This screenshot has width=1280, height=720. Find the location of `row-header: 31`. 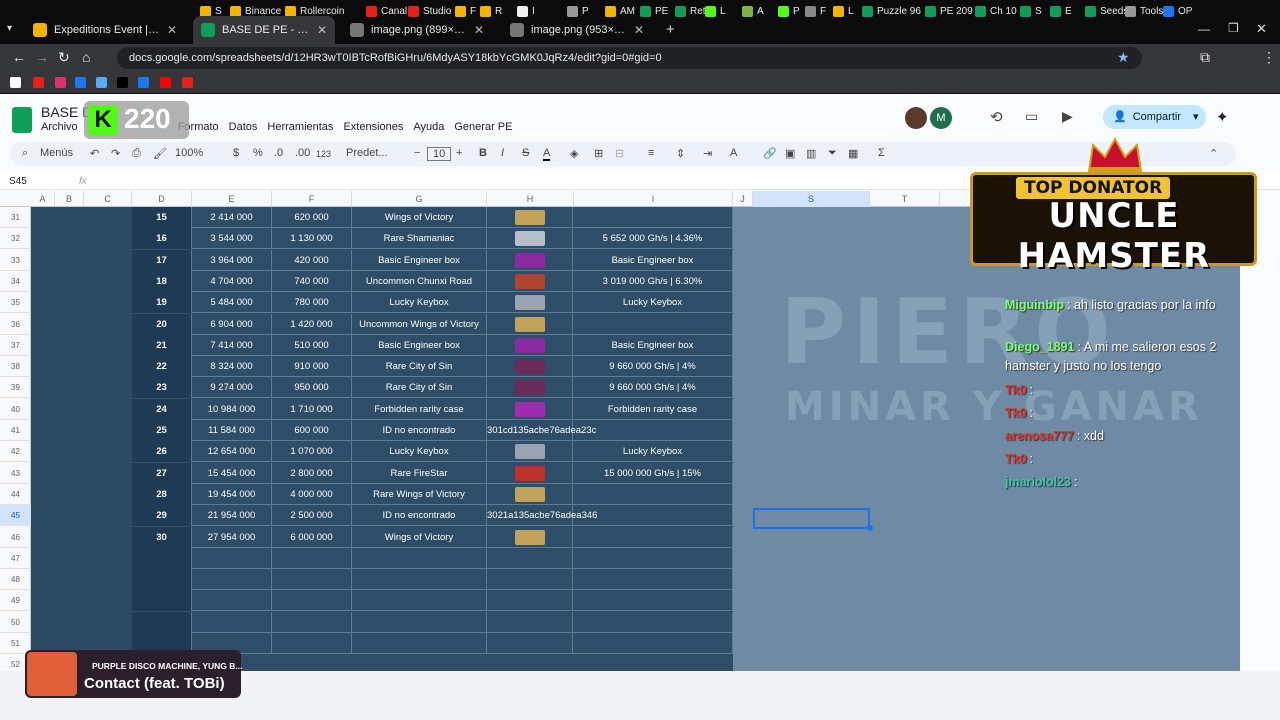

row-header: 31 is located at coordinates (15, 217).